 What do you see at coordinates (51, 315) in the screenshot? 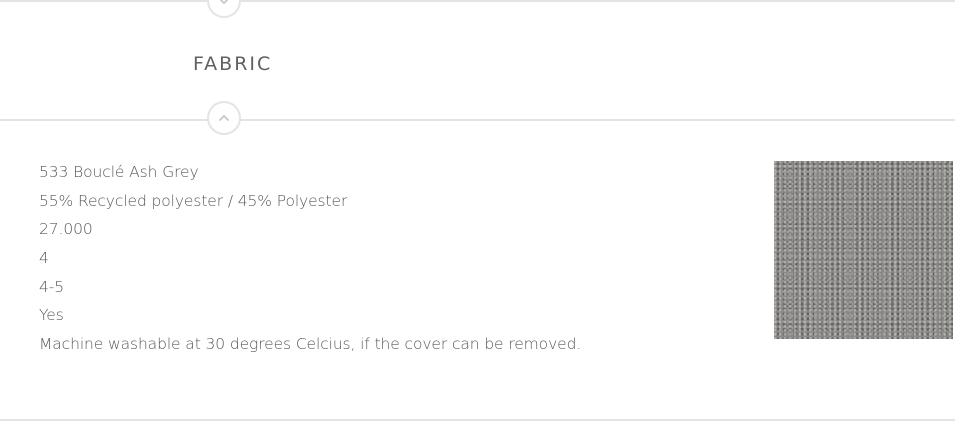
I see `fabric-removable-cover-value: Yes` at bounding box center [51, 315].